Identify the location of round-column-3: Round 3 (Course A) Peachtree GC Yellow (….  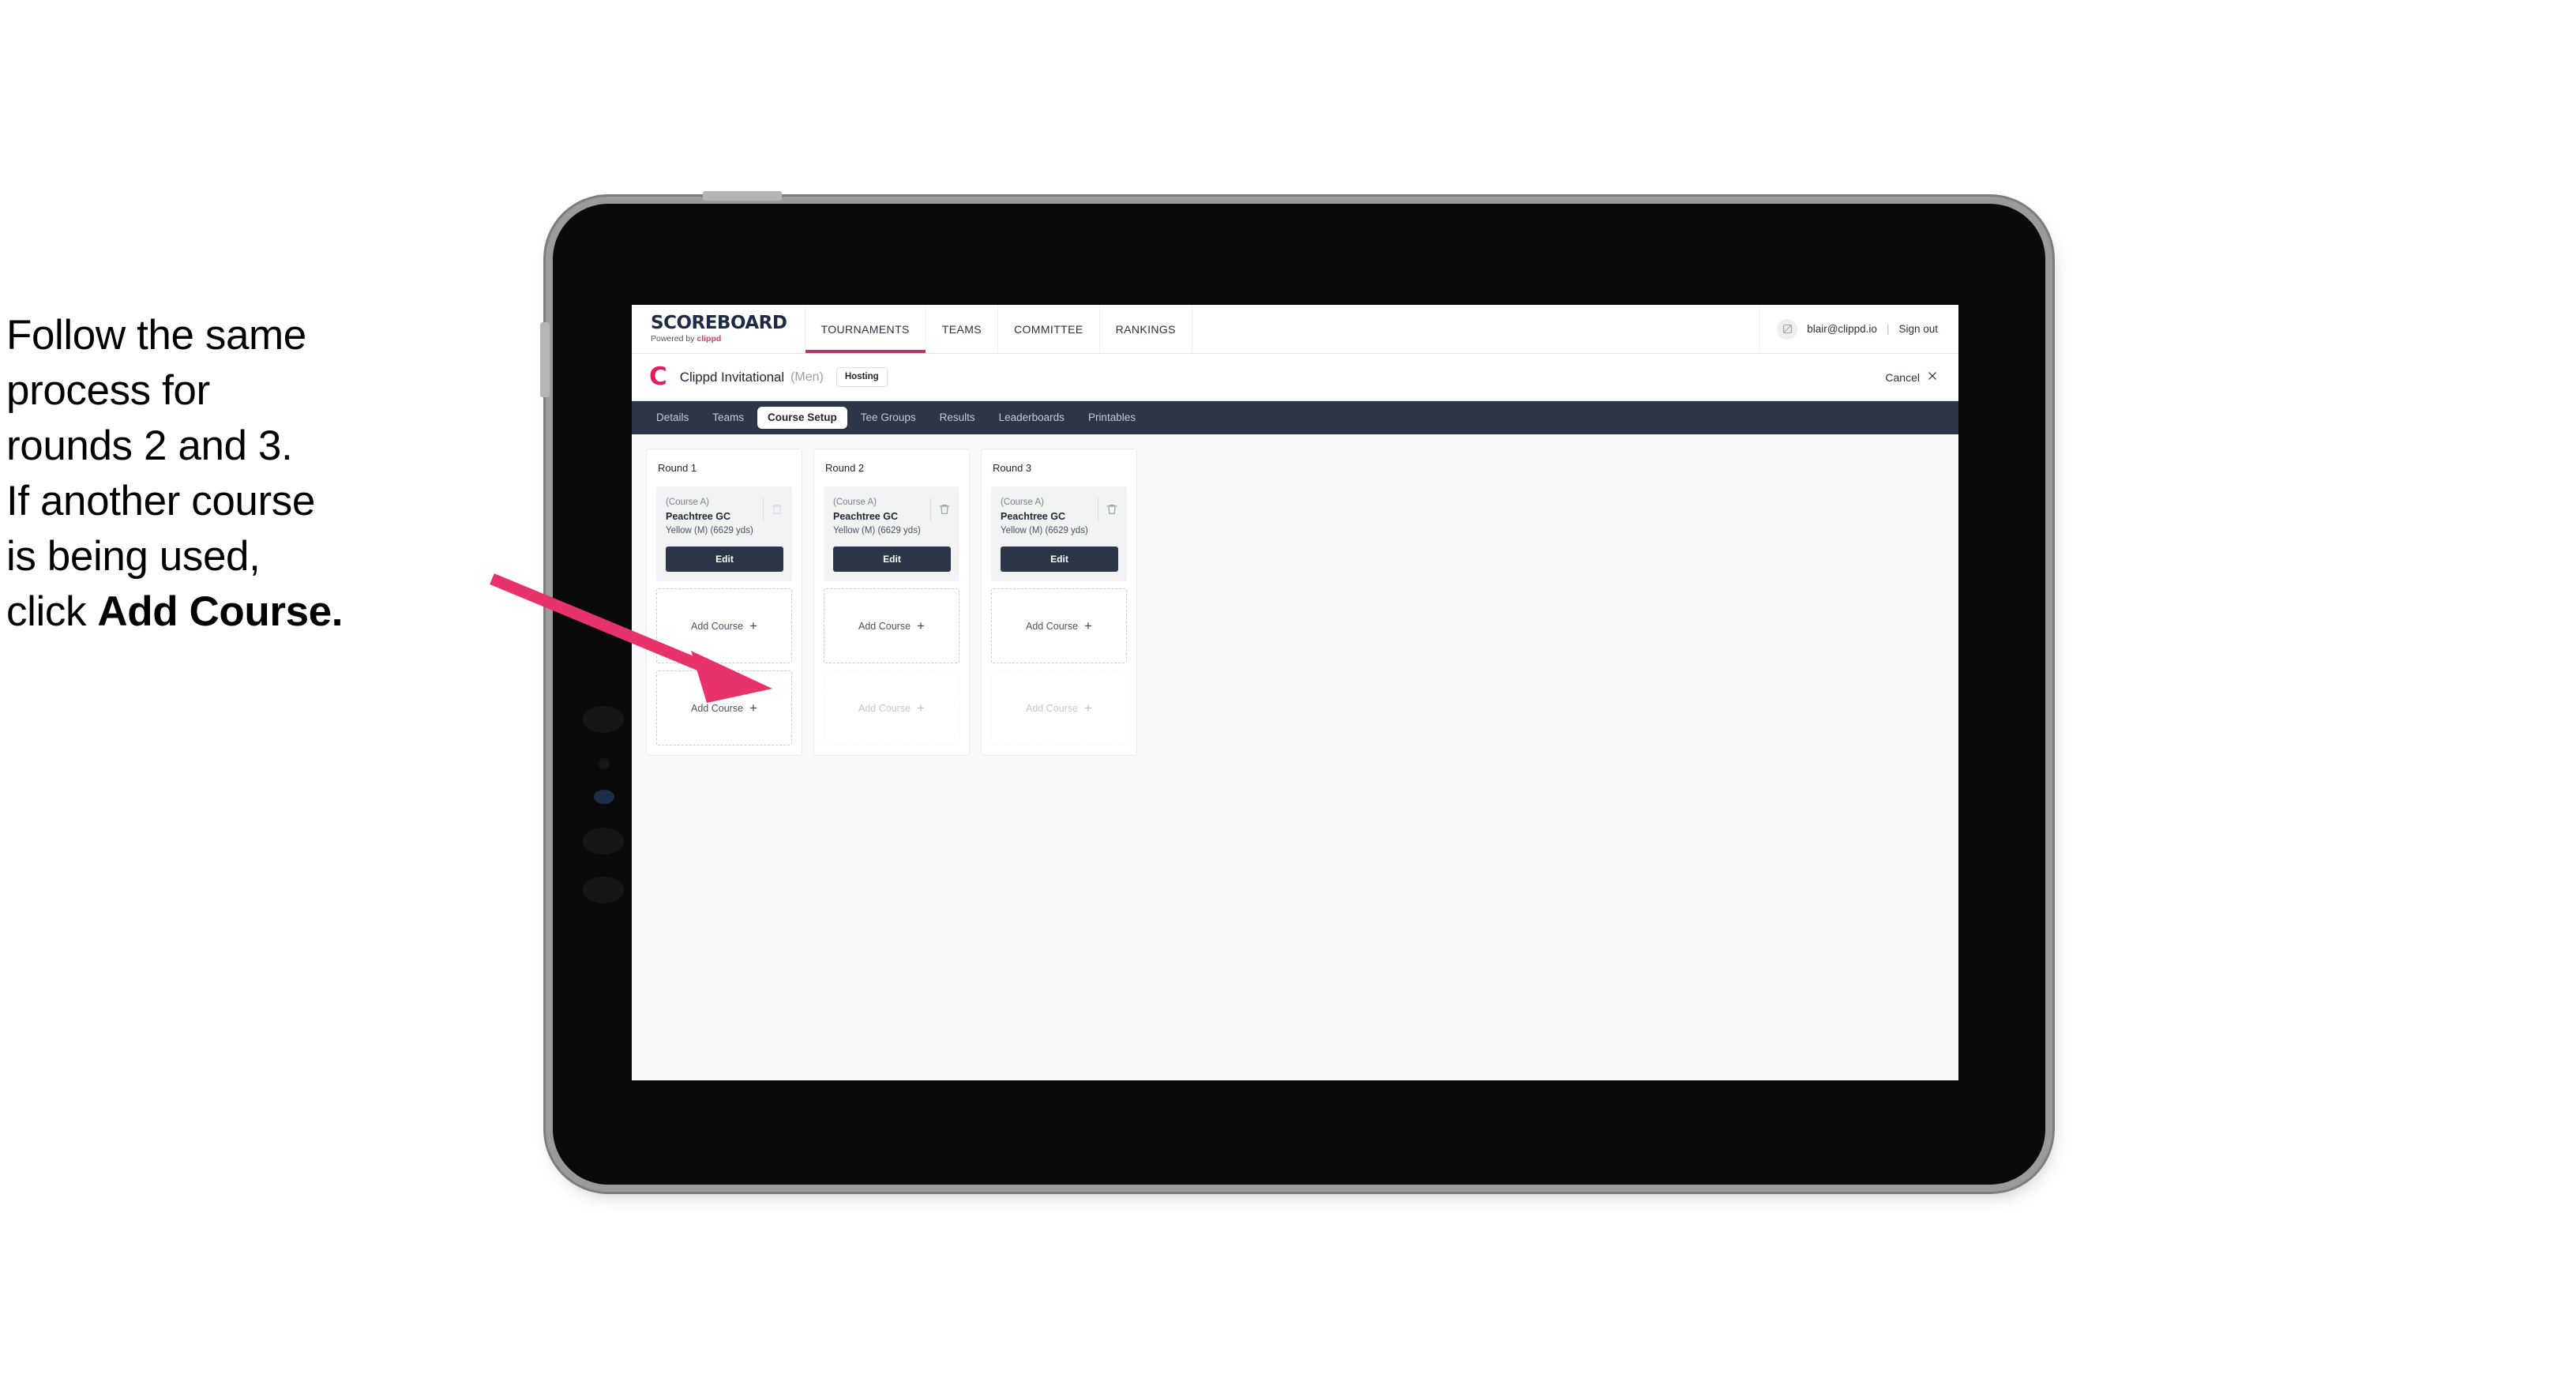
(1059, 603).